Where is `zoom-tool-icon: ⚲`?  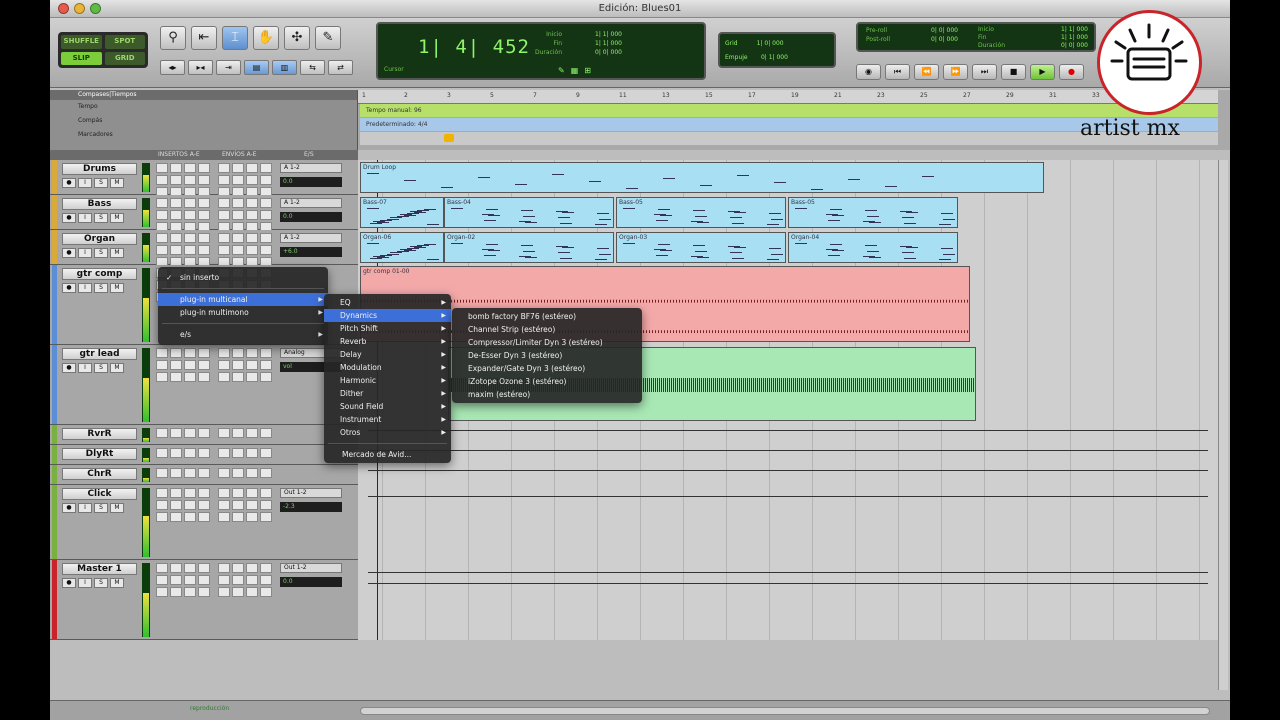
zoom-tool-icon: ⚲ is located at coordinates (173, 38).